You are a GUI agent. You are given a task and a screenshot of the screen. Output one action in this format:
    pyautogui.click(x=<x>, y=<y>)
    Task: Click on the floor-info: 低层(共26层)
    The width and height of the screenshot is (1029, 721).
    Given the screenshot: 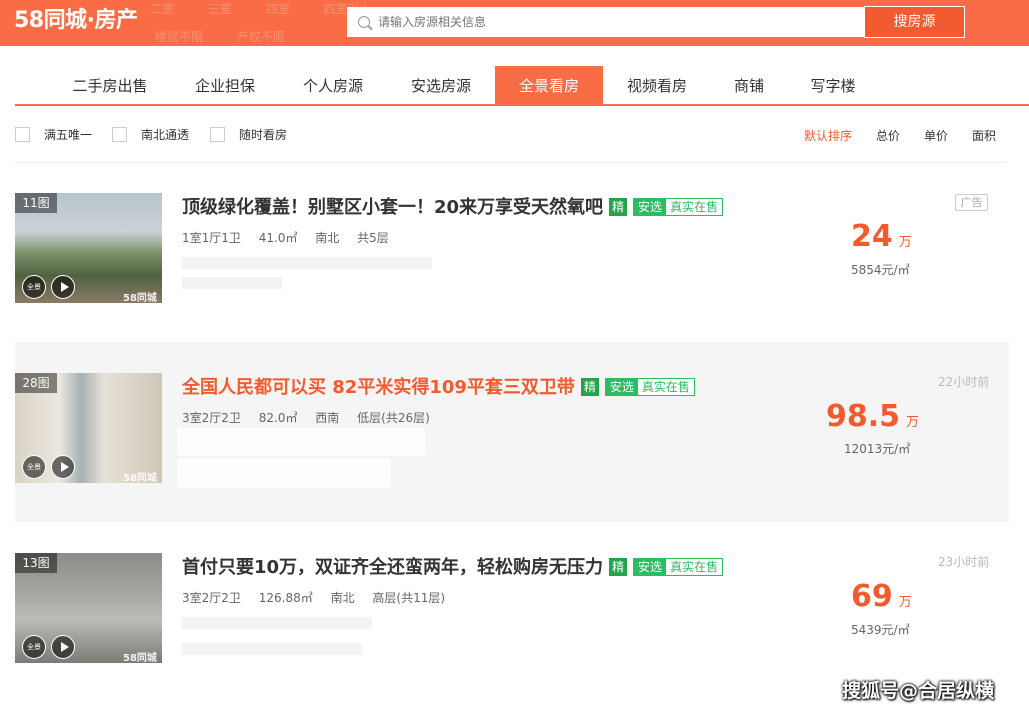 What is the action you would take?
    pyautogui.click(x=393, y=418)
    